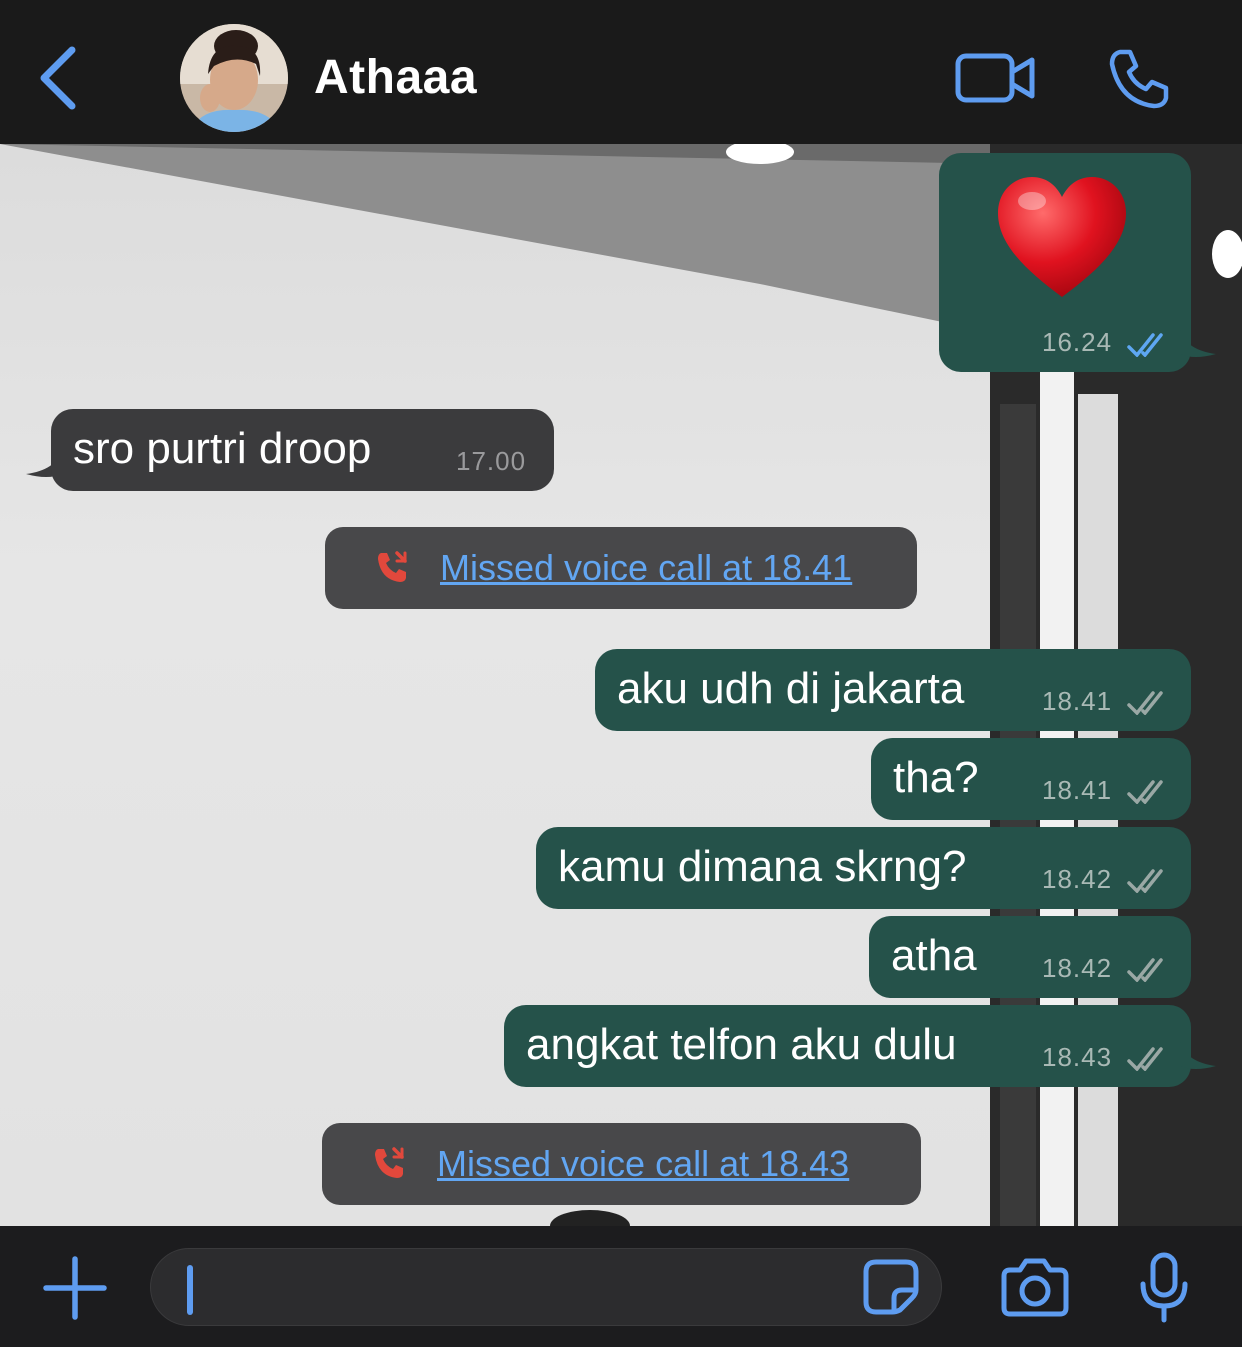 The height and width of the screenshot is (1347, 1242). I want to click on contact-name: Athaaa, so click(395, 77).